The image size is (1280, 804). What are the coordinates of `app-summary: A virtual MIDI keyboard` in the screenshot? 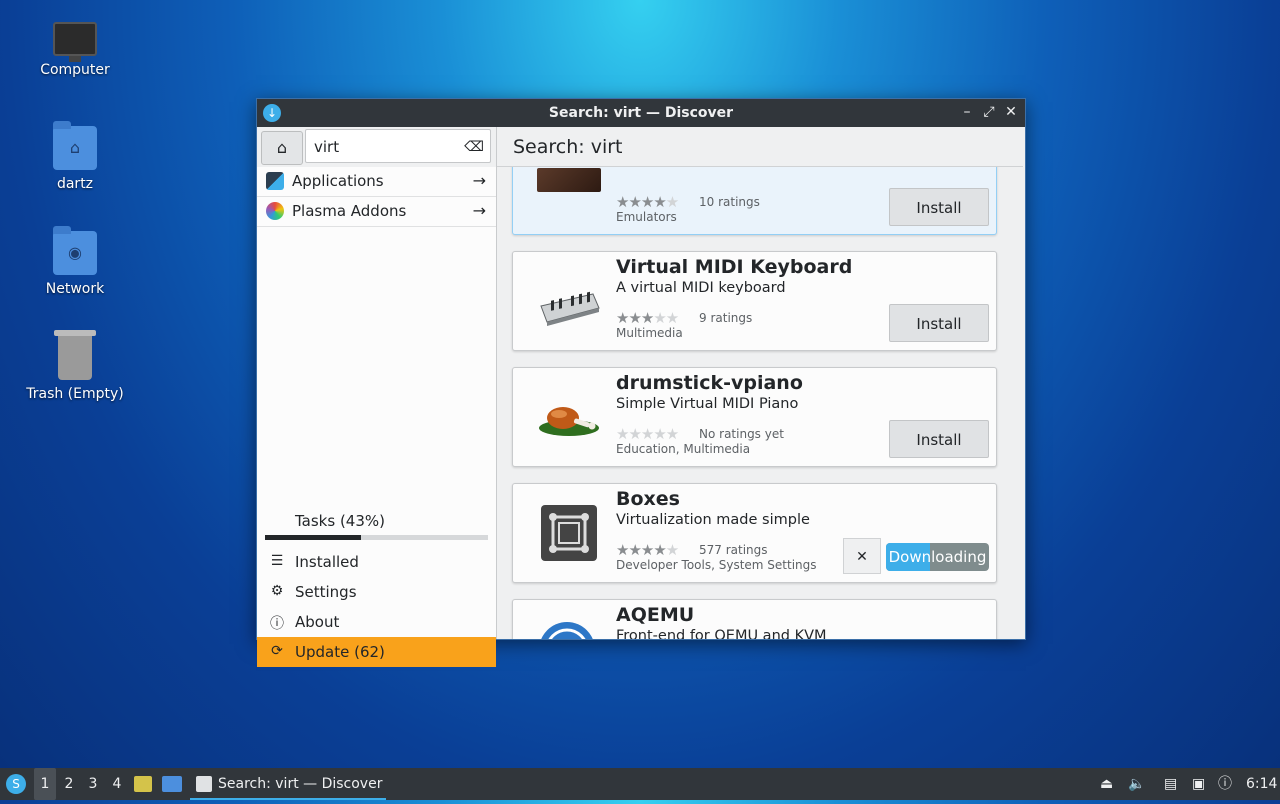 It's located at (701, 288).